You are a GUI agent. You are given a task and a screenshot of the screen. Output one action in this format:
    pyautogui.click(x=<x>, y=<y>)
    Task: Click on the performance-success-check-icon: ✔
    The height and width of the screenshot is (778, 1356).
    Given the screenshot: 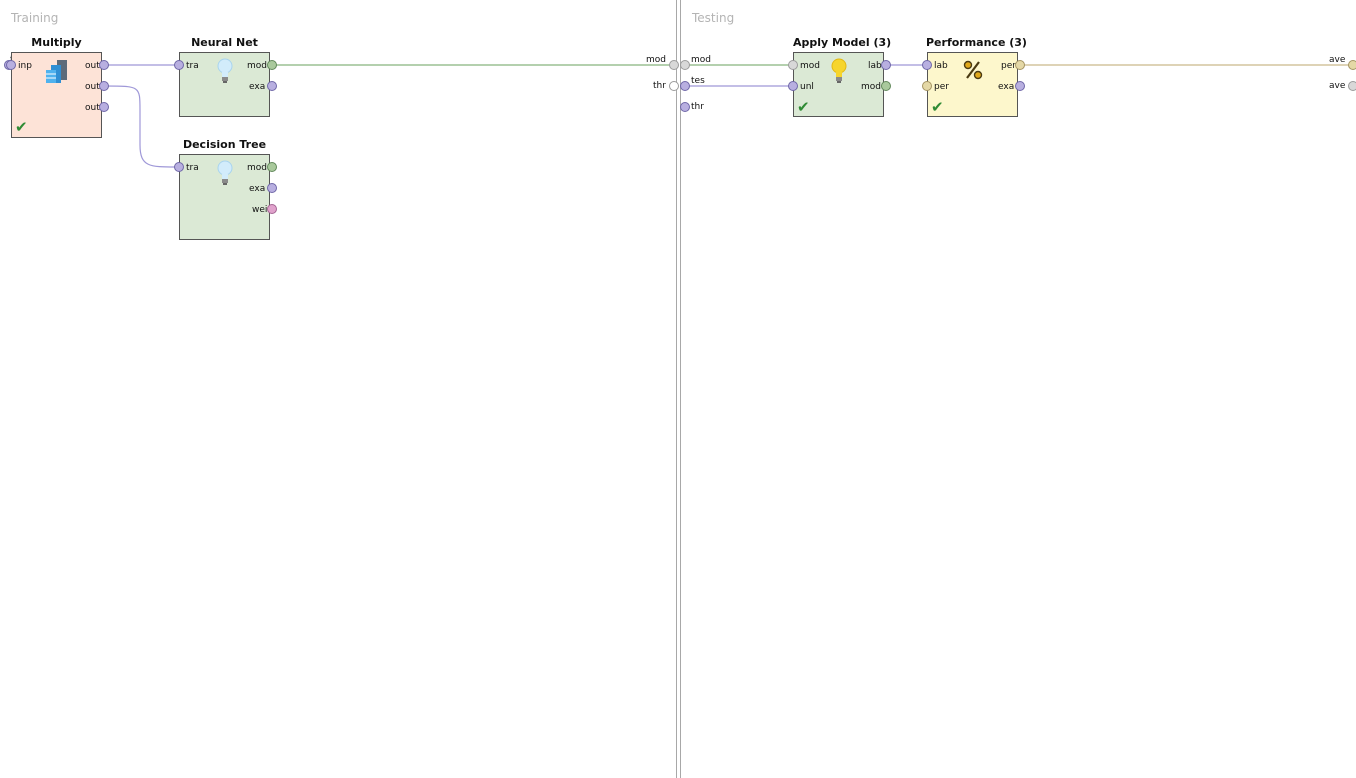 What is the action you would take?
    pyautogui.click(x=937, y=107)
    